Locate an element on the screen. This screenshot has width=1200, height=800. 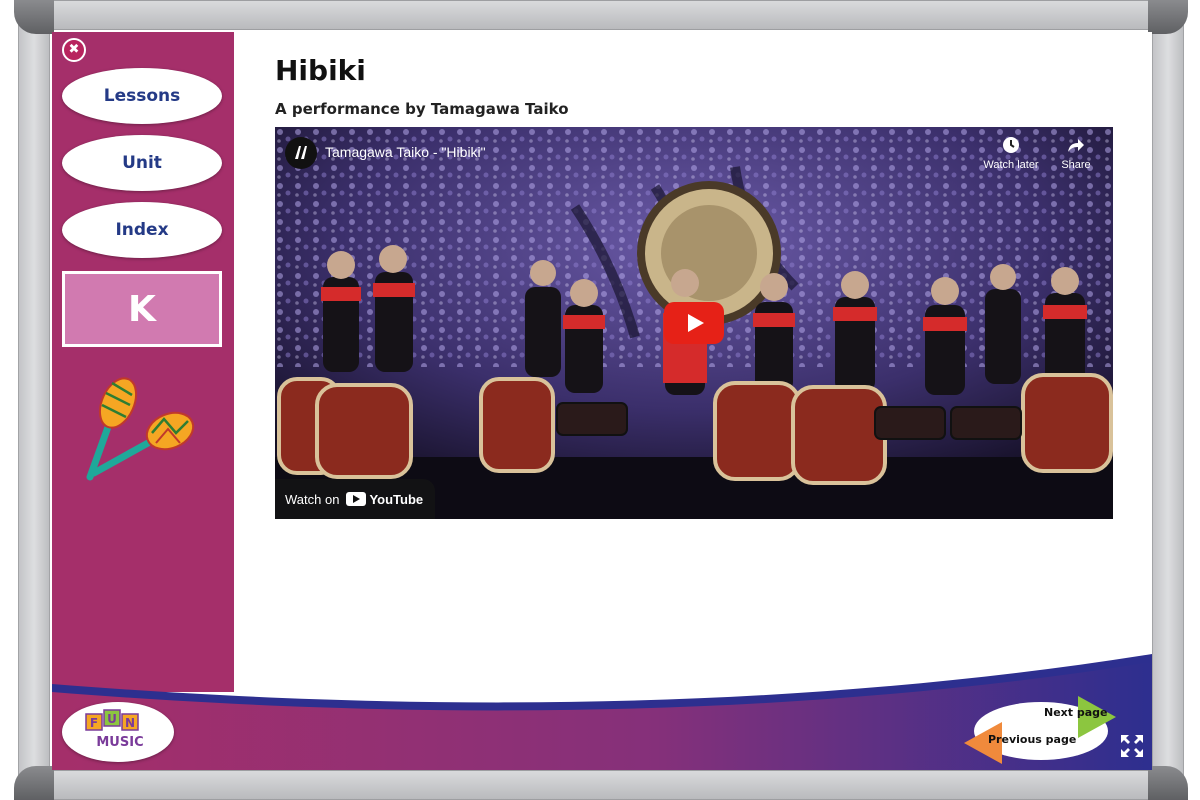
maracas-icon is located at coordinates (140, 429).